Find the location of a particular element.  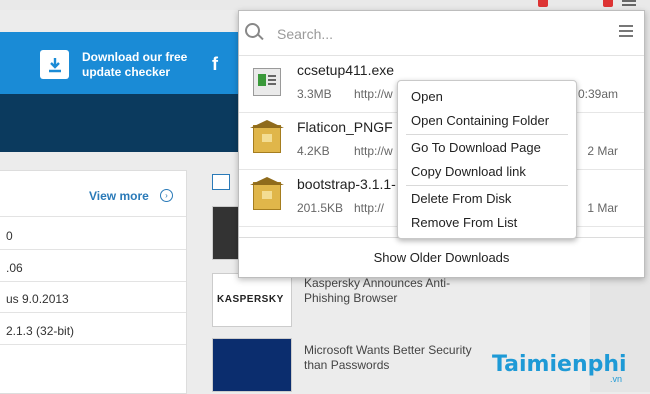

download-filename: ccsetup411.exe is located at coordinates (346, 70).